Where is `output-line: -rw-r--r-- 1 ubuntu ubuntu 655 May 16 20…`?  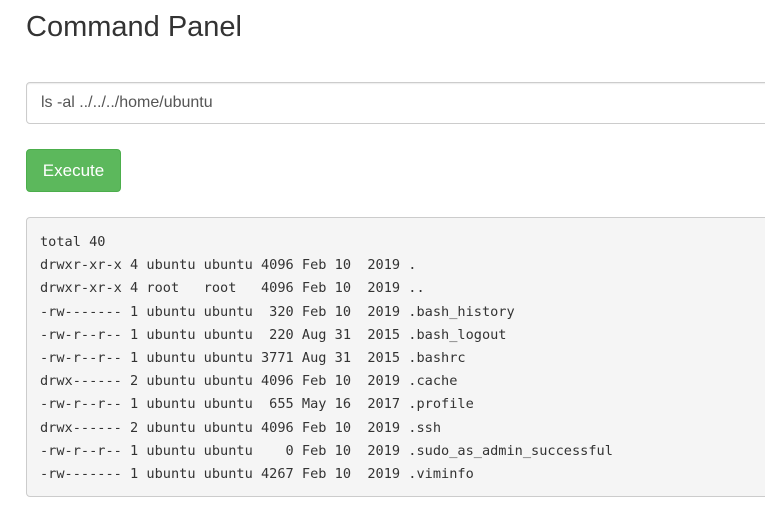
output-line: -rw-r--r-- 1 ubuntu ubuntu 655 May 16 20… is located at coordinates (257, 404).